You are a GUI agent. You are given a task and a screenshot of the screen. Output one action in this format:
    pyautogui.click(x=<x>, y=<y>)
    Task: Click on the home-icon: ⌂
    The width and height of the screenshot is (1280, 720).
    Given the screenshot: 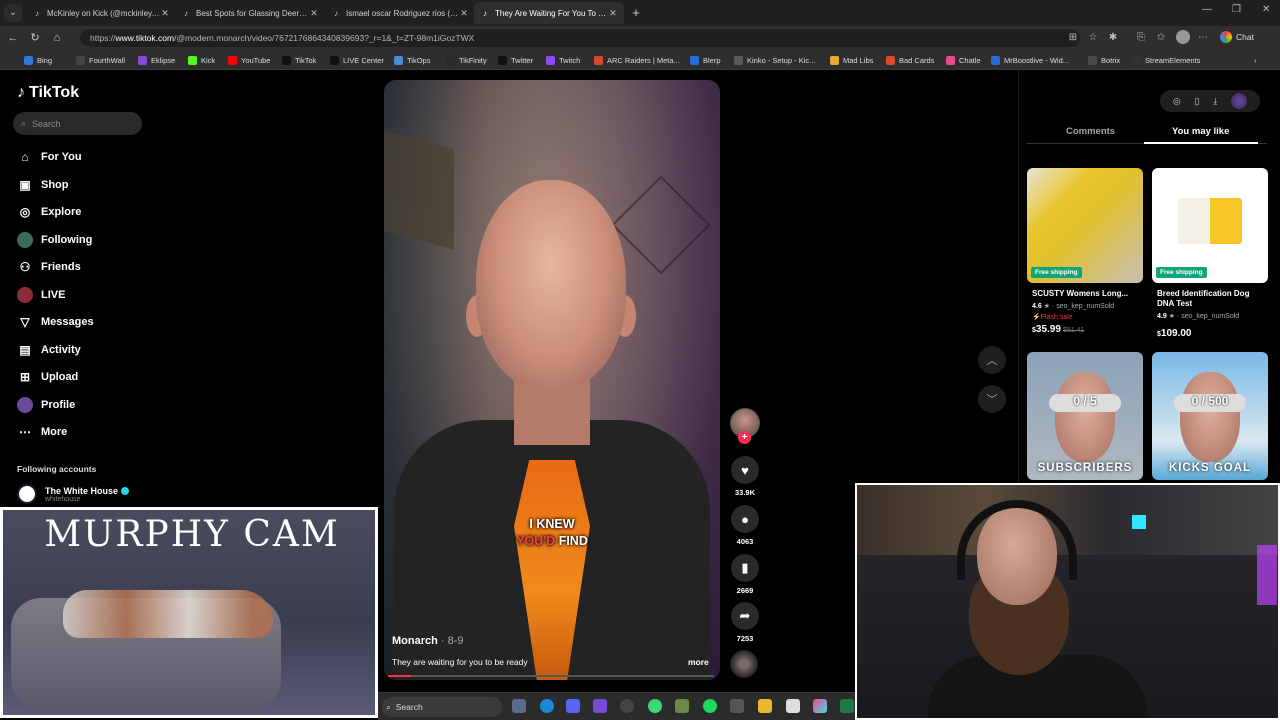 What is the action you would take?
    pyautogui.click(x=57, y=38)
    